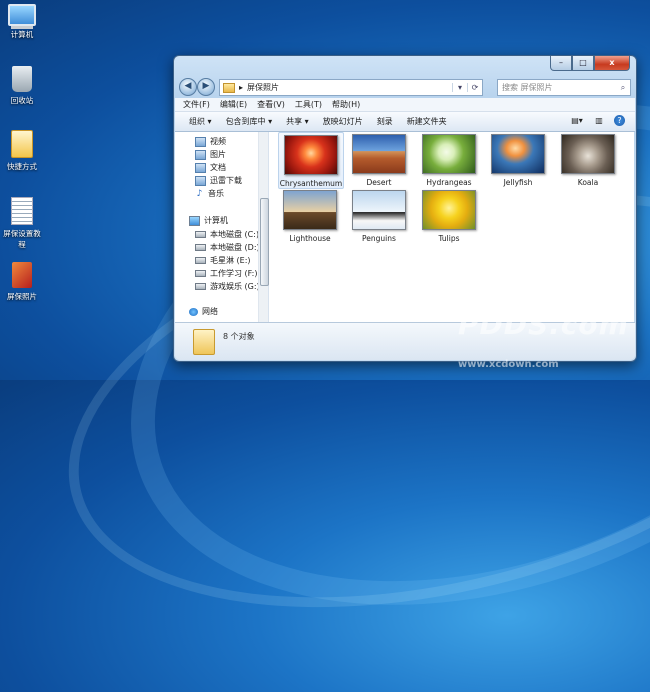 This screenshot has width=650, height=692. I want to click on desktop-icon-label: 计算机, so click(22, 34).